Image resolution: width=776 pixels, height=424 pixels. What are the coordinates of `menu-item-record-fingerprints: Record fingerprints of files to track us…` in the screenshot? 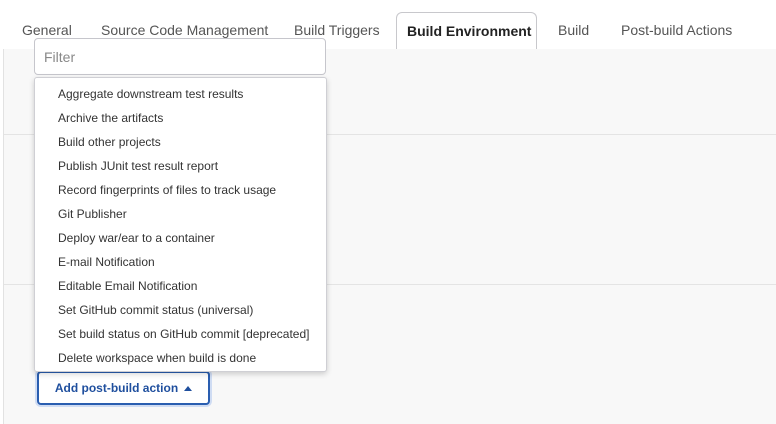 It's located at (180, 190).